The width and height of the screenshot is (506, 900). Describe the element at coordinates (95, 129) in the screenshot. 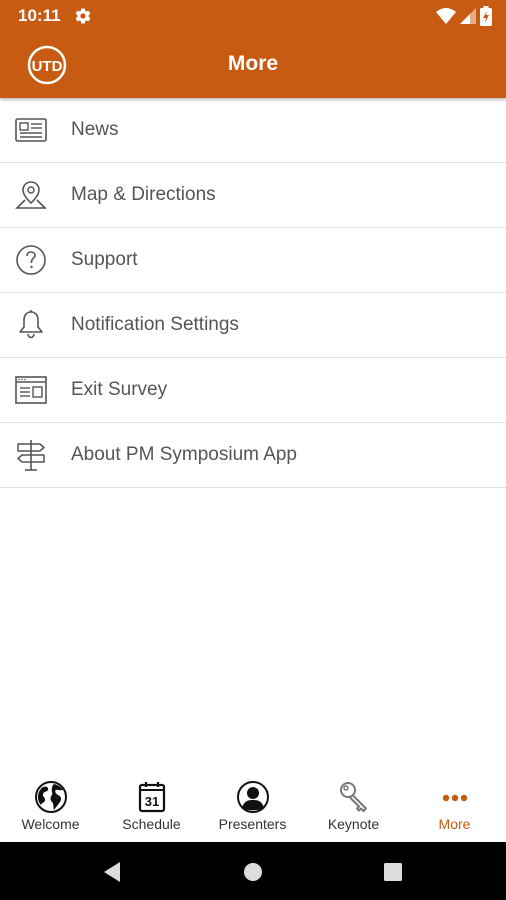

I see `menu-item-label: News` at that location.